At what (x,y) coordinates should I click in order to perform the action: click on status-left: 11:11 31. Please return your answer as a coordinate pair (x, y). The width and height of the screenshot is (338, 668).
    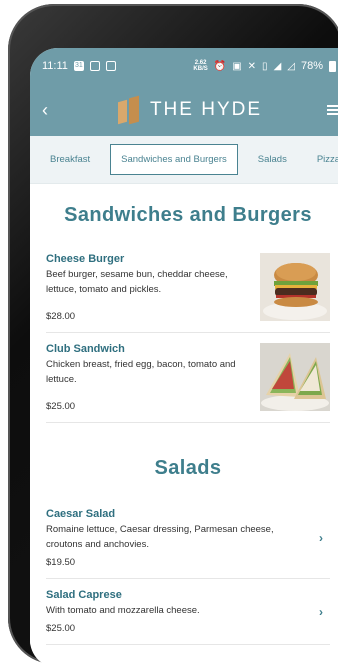
    Looking at the image, I should click on (79, 66).